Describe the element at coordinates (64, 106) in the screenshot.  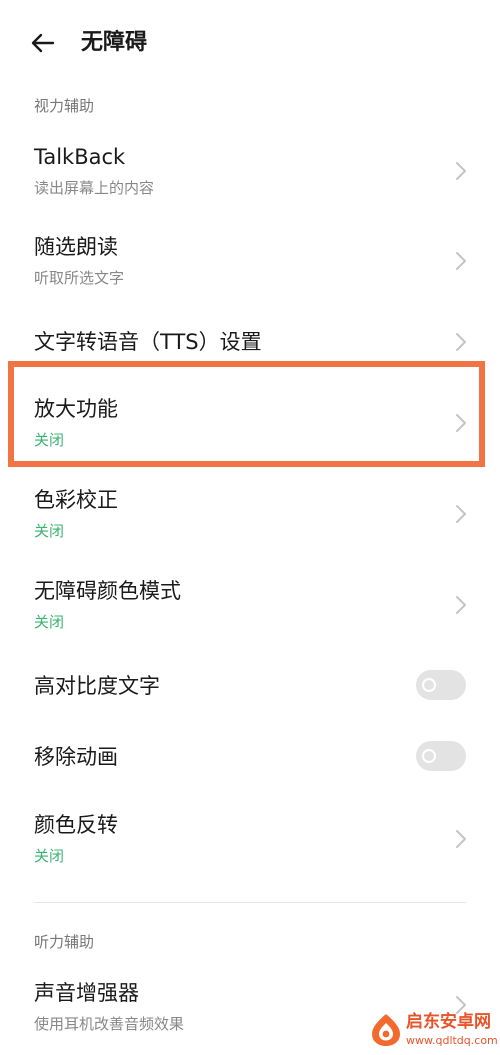
I see `section-title-vision: 视力辅助` at that location.